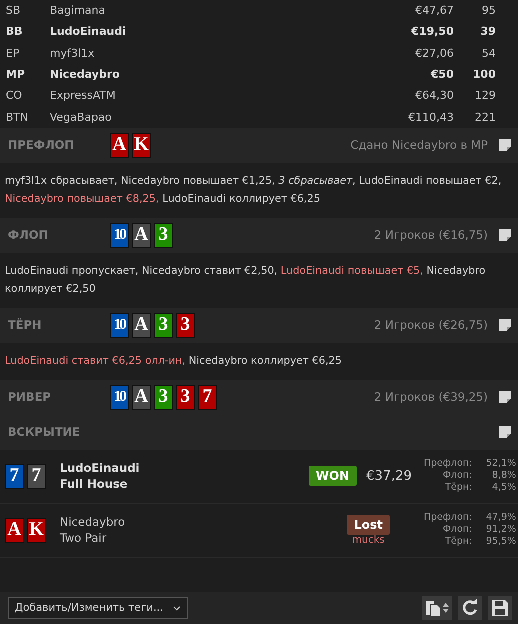 This screenshot has width=518, height=624. What do you see at coordinates (368, 540) in the screenshot?
I see `muck-label: mucks` at bounding box center [368, 540].